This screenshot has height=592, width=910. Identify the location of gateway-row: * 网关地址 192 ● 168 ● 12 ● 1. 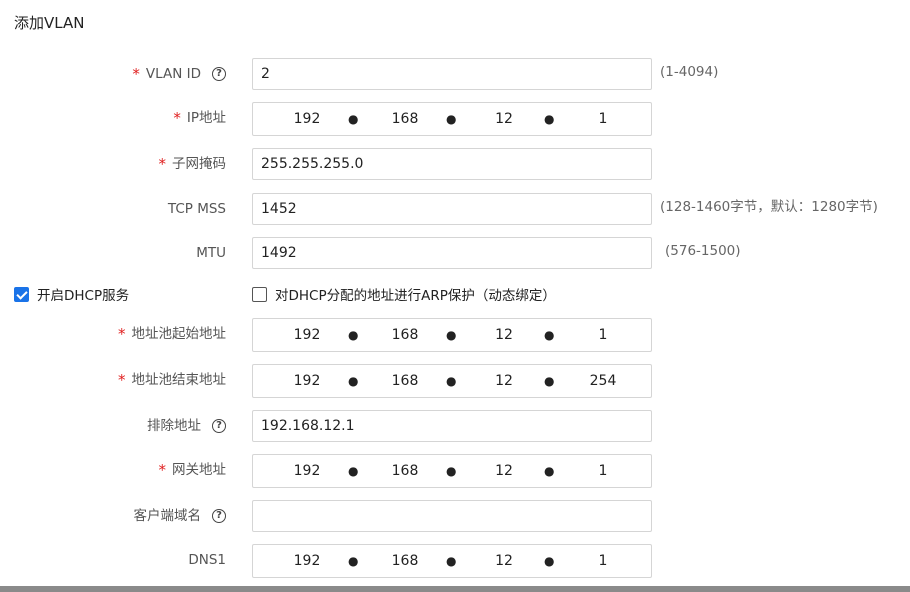
(455, 471).